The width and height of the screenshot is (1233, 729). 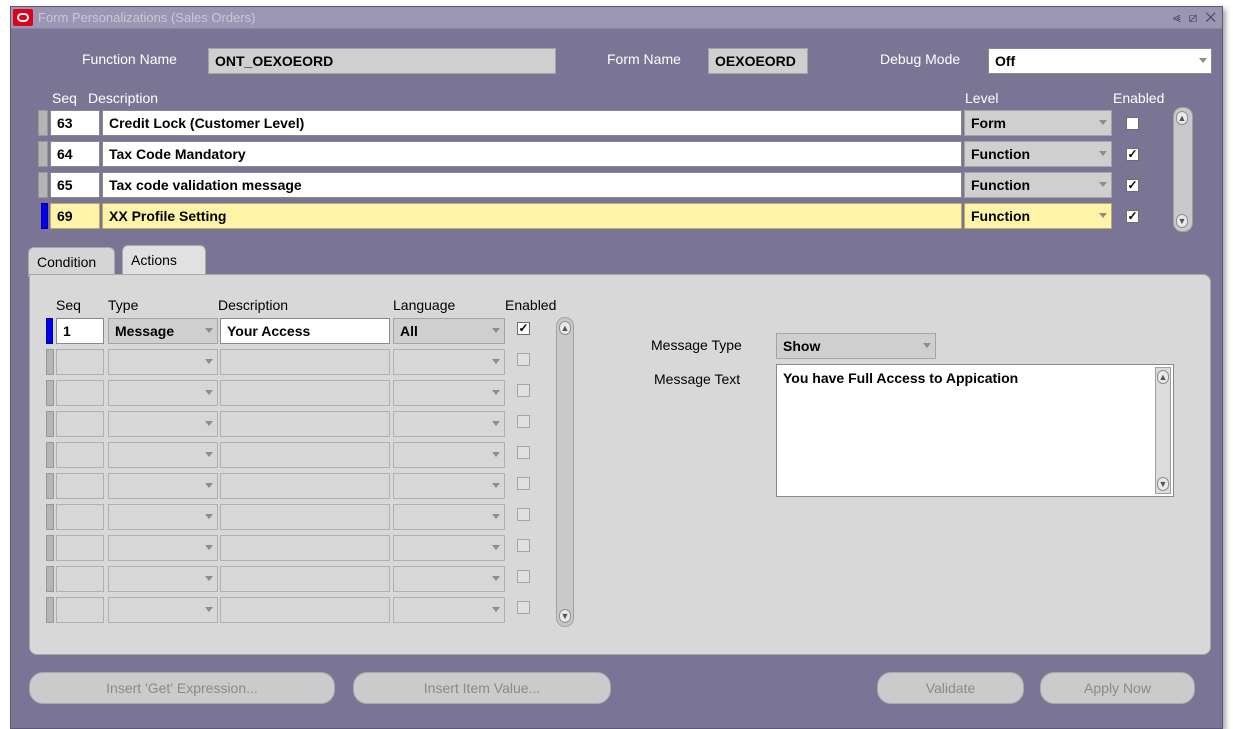 What do you see at coordinates (75, 123) in the screenshot?
I see `rule-seq-field: 63` at bounding box center [75, 123].